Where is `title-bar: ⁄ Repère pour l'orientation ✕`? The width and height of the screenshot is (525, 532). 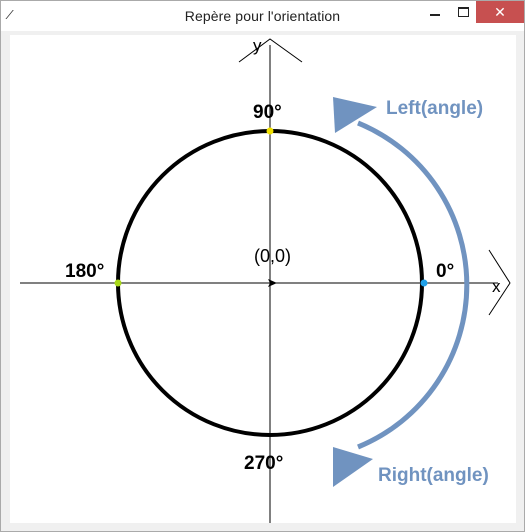 title-bar: ⁄ Repère pour l'orientation ✕ is located at coordinates (262, 16).